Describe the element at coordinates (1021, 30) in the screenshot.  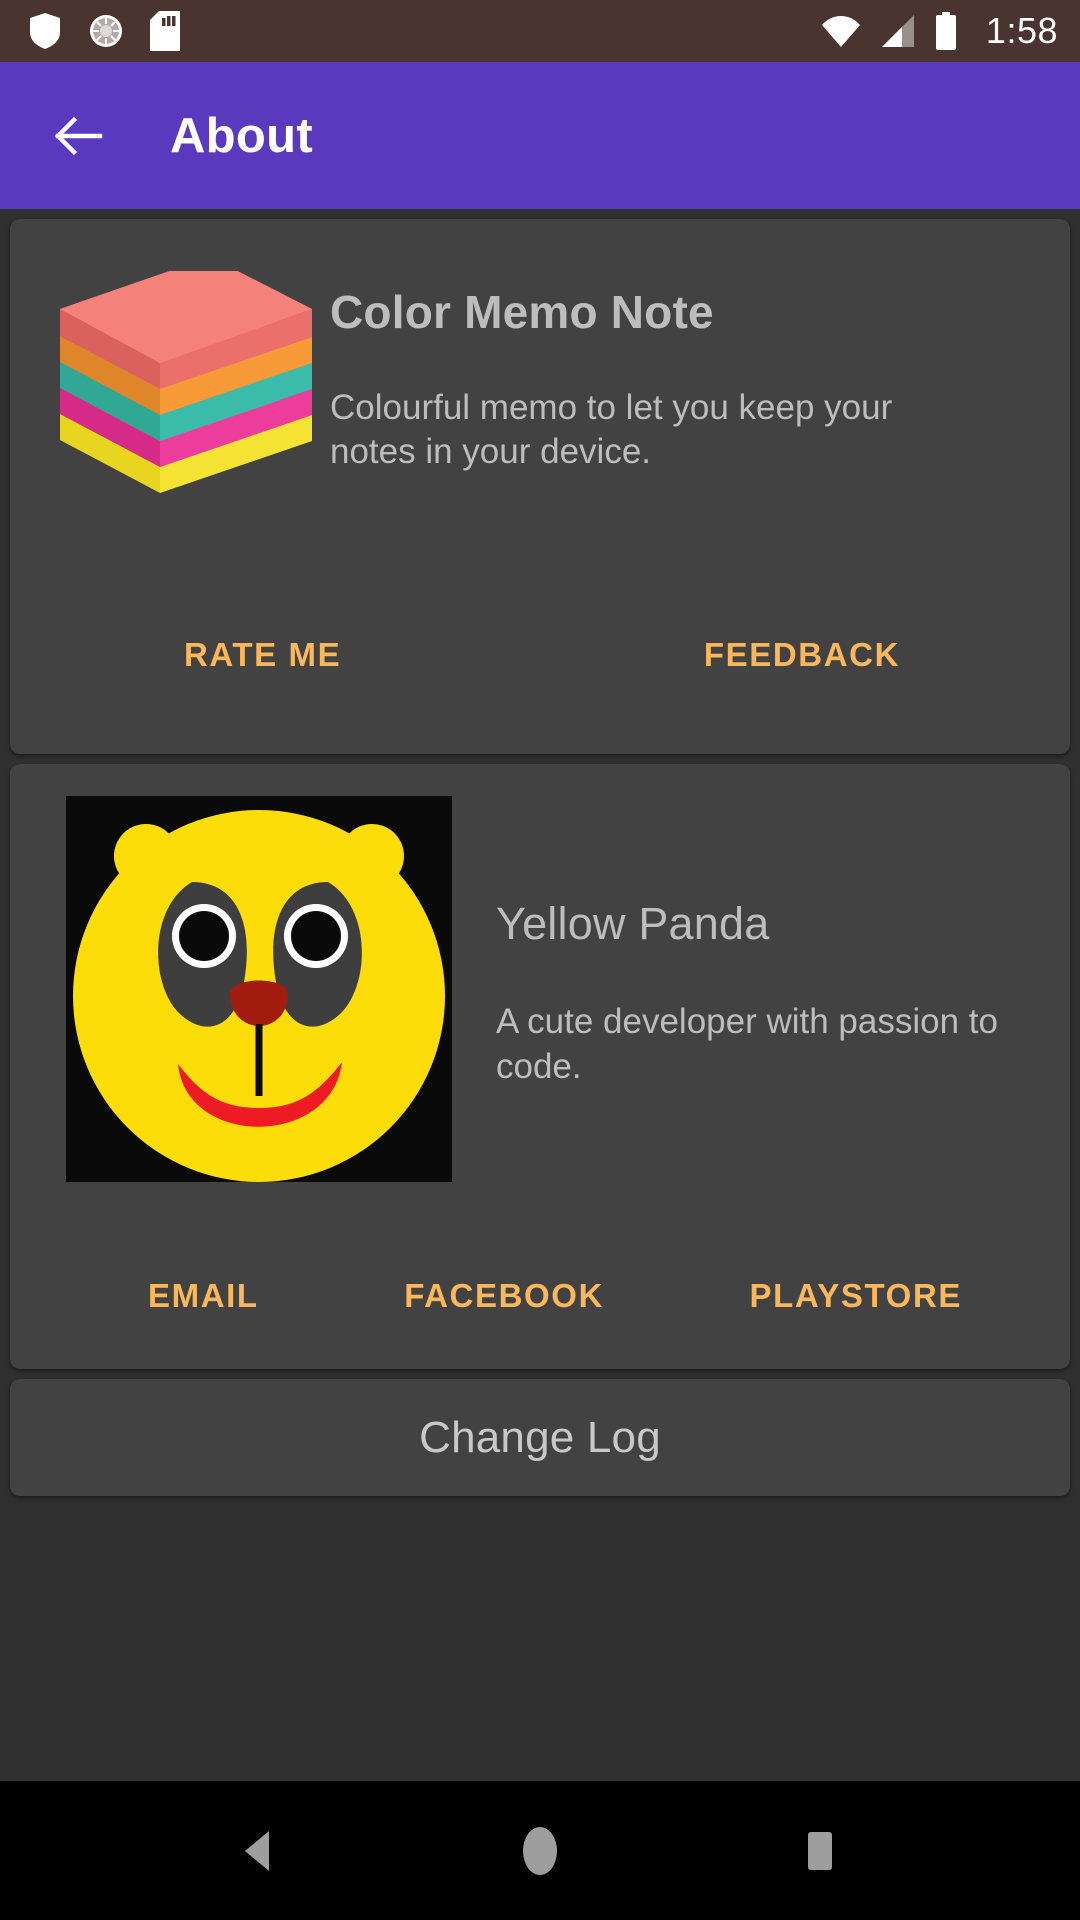
I see `status-bar-clock: 1:58` at that location.